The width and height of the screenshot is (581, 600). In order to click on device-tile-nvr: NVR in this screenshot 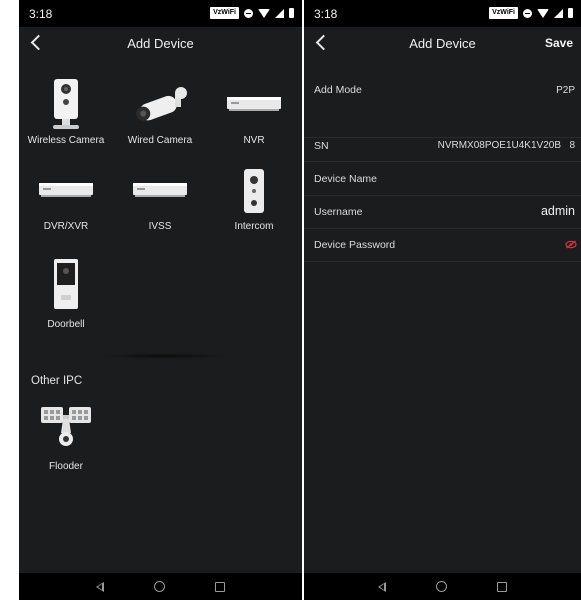, I will do `click(254, 108)`.